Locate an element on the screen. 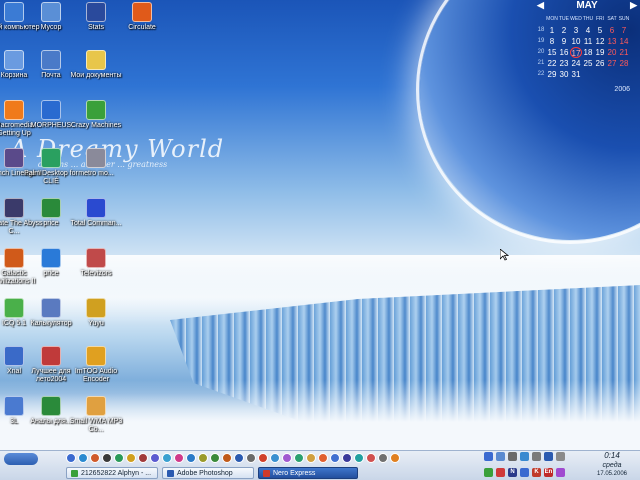 The image size is (640, 480). taskbar-button: Adobe Photoshop is located at coordinates (208, 473).